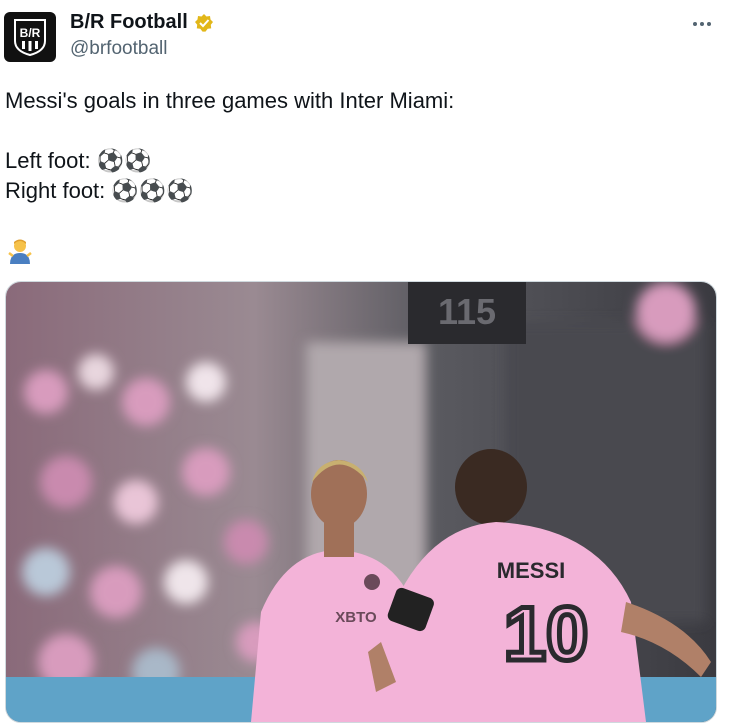 The image size is (750, 723). What do you see at coordinates (118, 49) in the screenshot?
I see `author-handle: @brfootball` at bounding box center [118, 49].